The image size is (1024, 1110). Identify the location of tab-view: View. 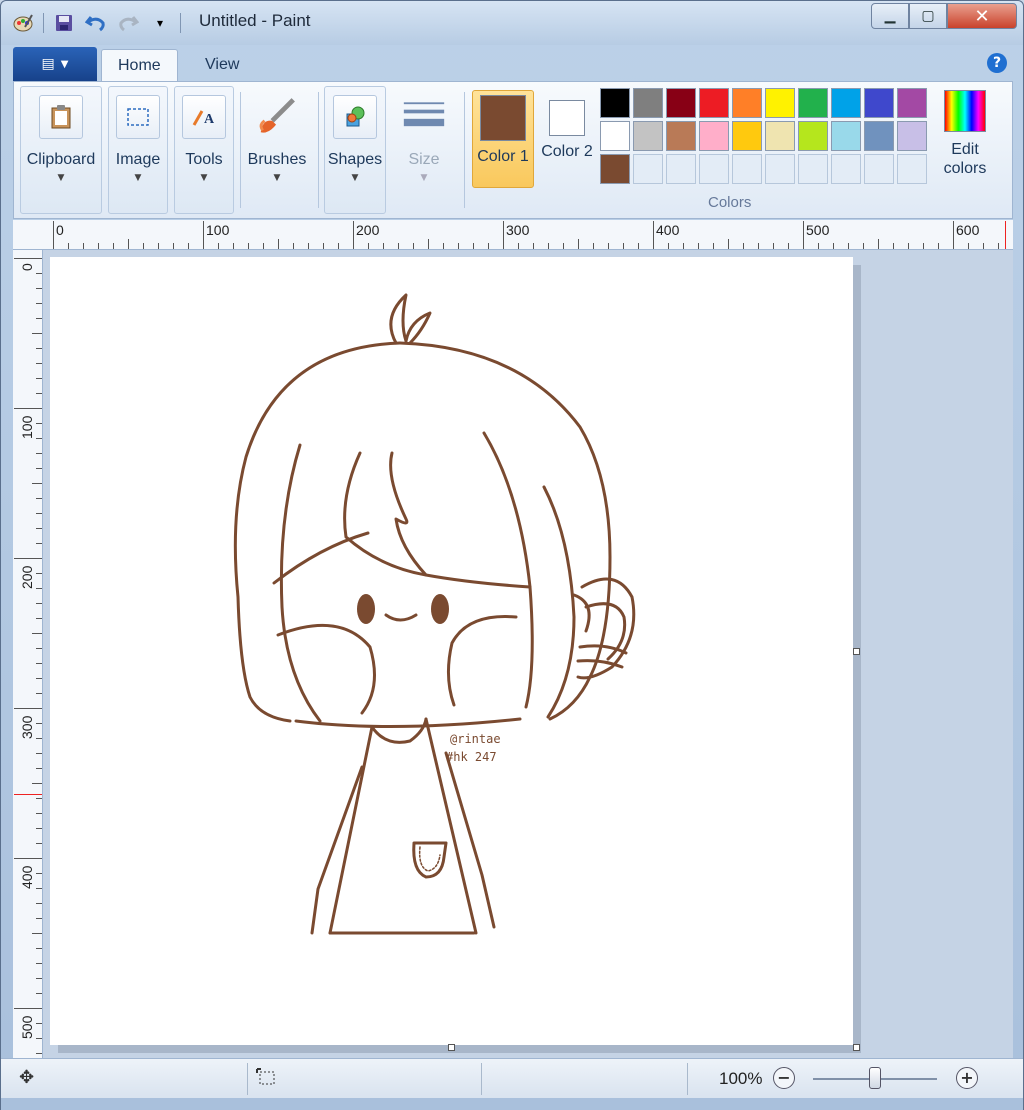
(222, 65).